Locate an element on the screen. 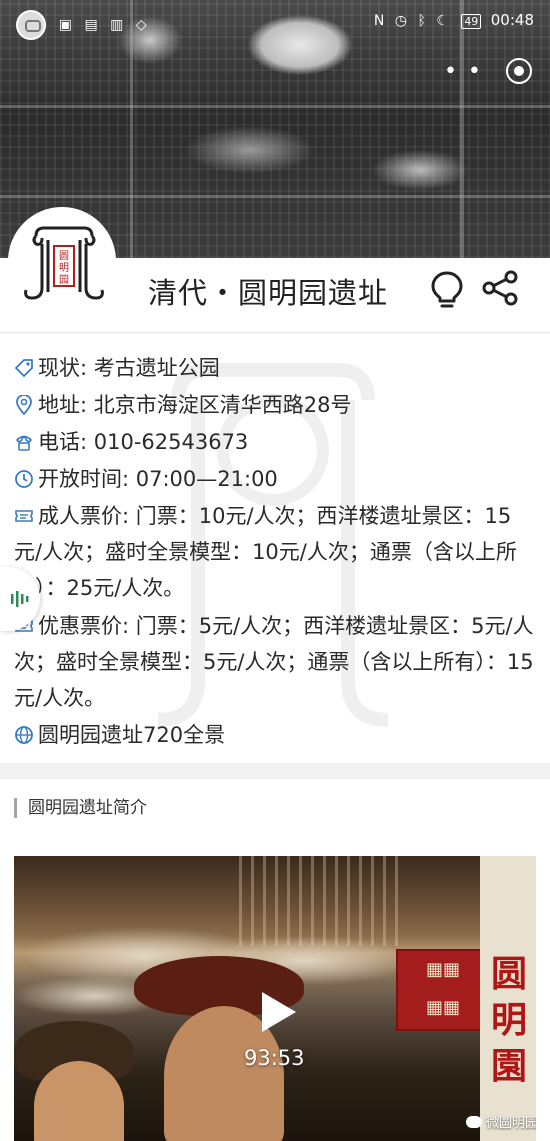 This screenshot has height=1141, width=550. poster-seal: ▦▦ ▦▦ is located at coordinates (443, 990).